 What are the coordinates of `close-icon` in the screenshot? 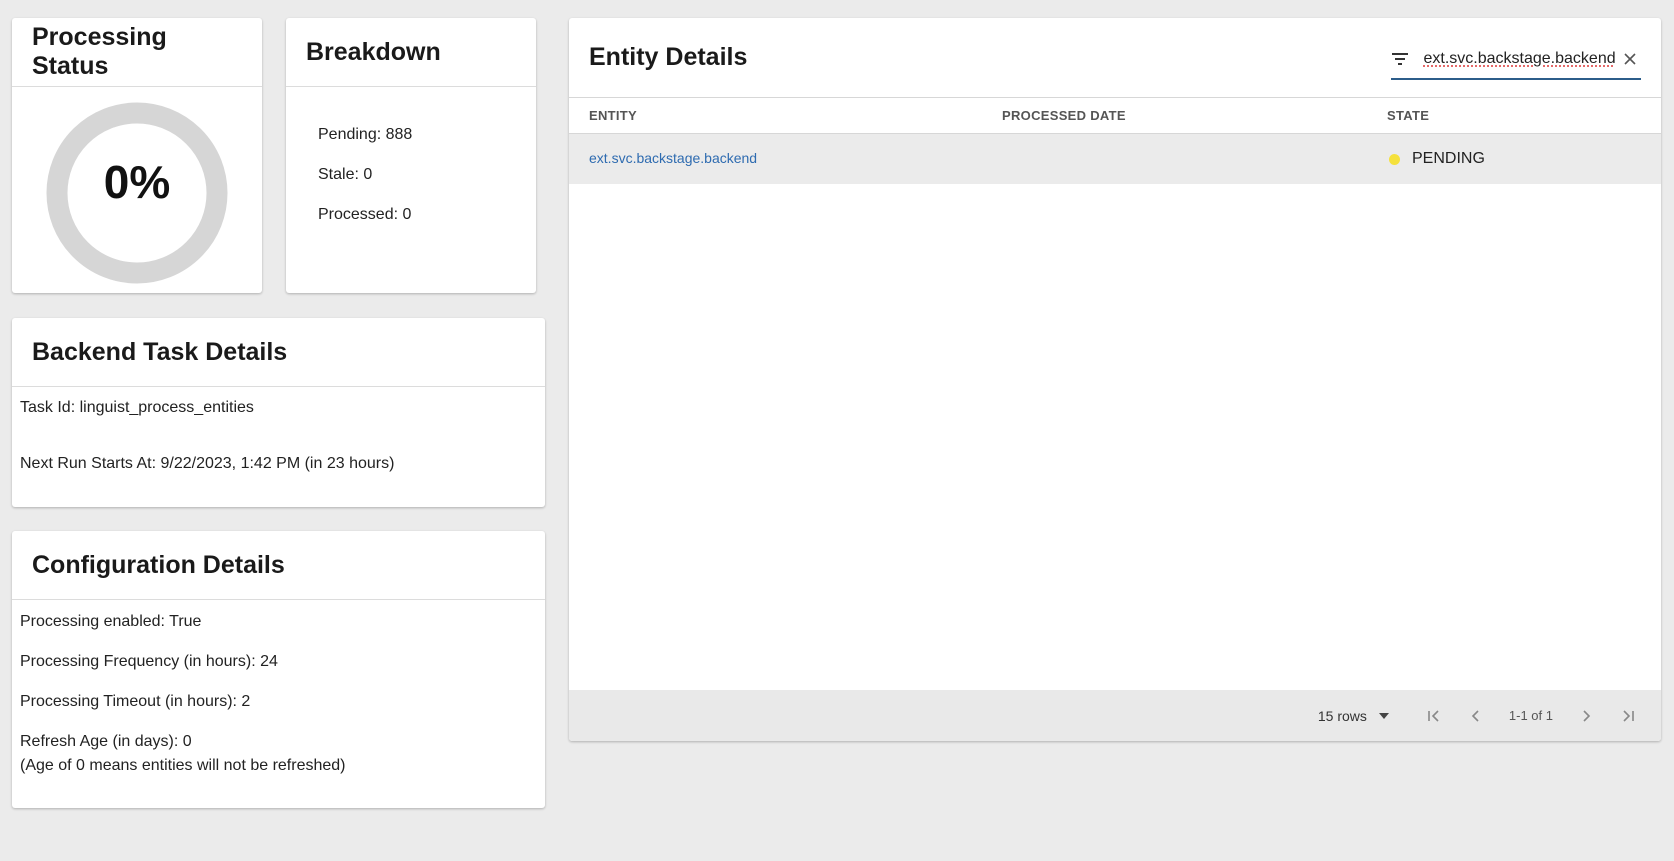 It's located at (1630, 58).